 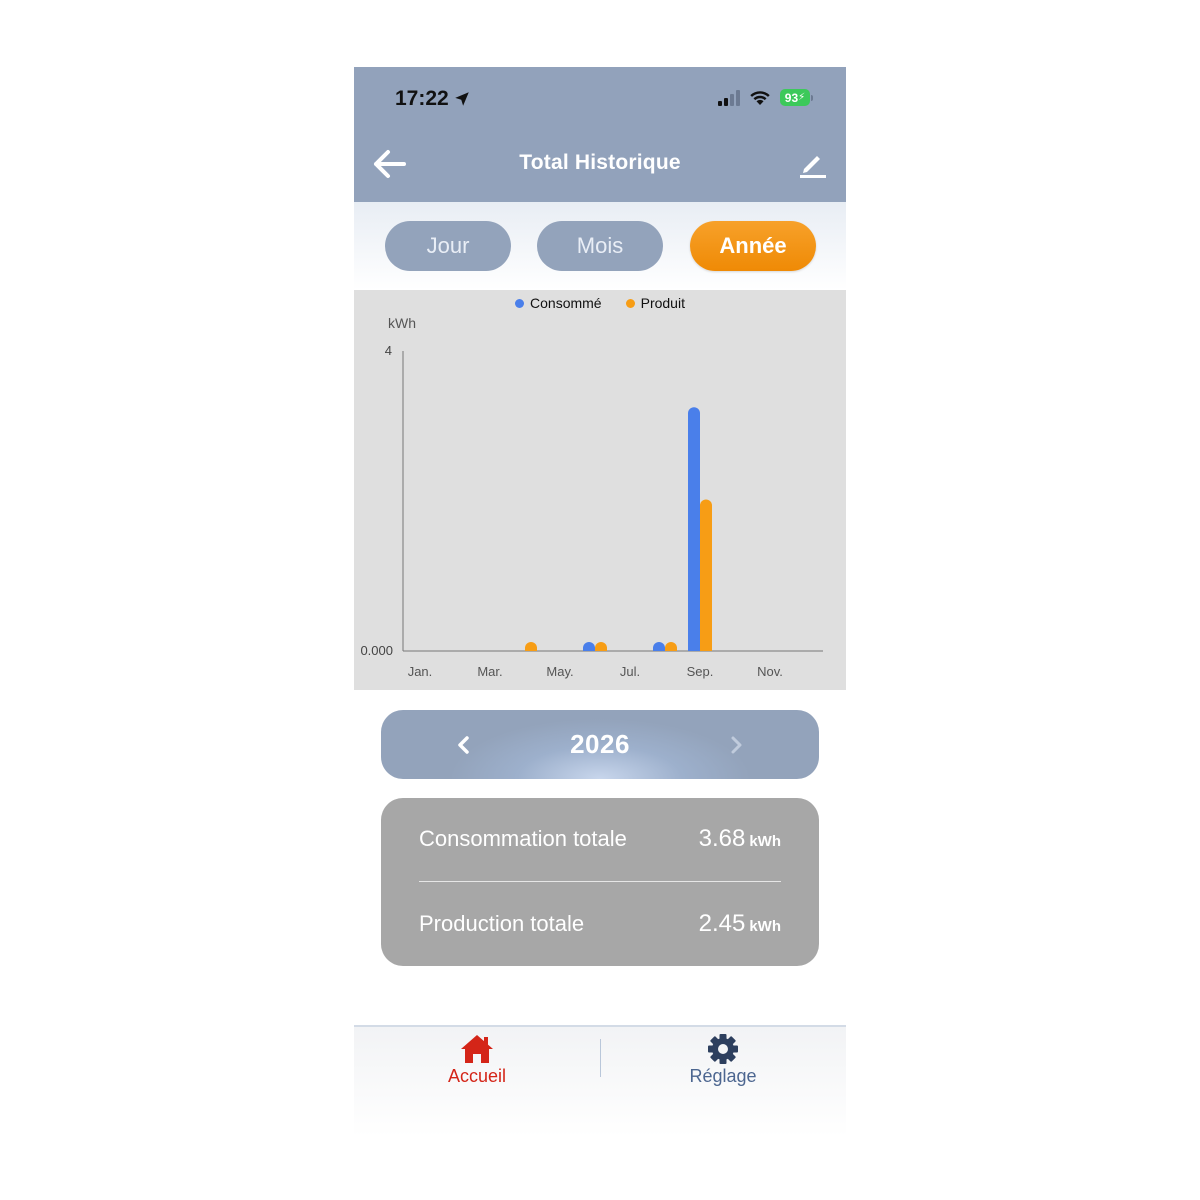 I want to click on status-time: 17:22, so click(x=433, y=99).